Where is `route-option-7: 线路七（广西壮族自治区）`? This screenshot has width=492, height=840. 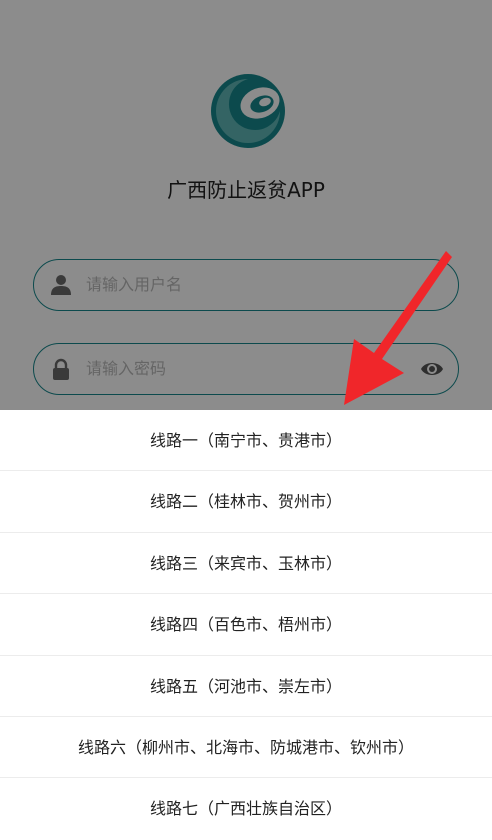 route-option-7: 线路七（广西壮族自治区） is located at coordinates (246, 808).